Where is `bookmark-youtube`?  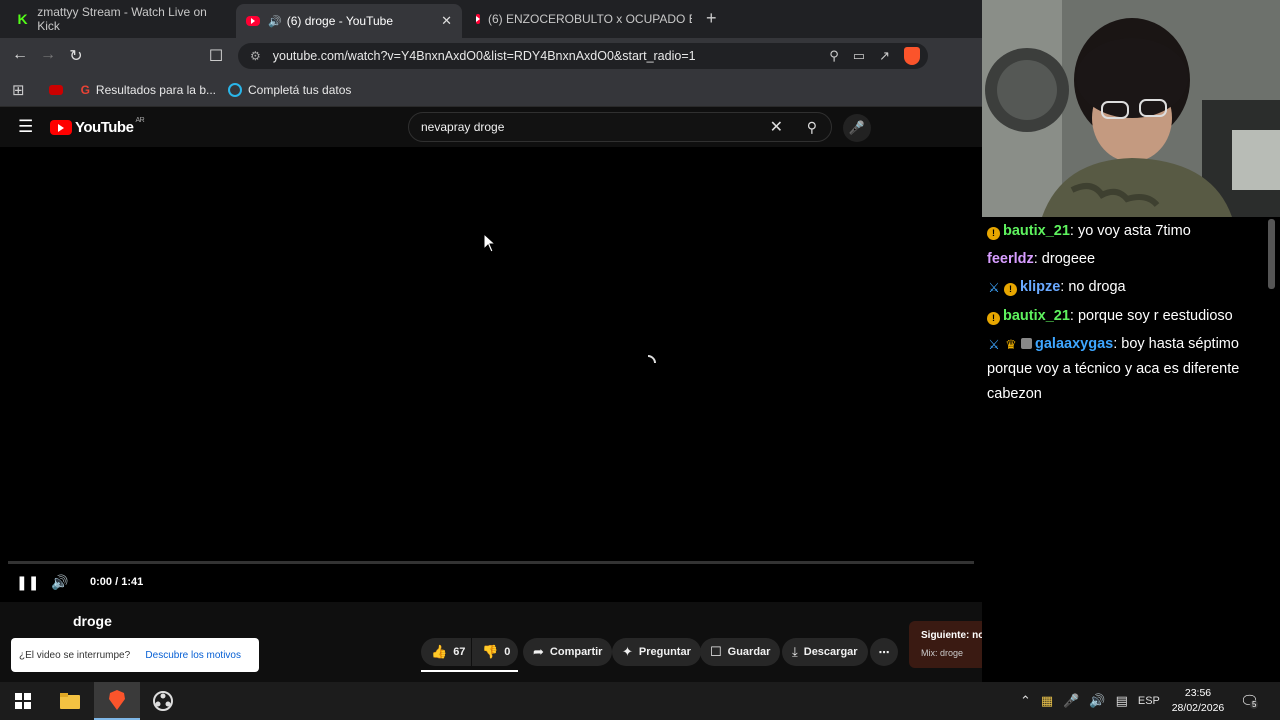 bookmark-youtube is located at coordinates (58, 90).